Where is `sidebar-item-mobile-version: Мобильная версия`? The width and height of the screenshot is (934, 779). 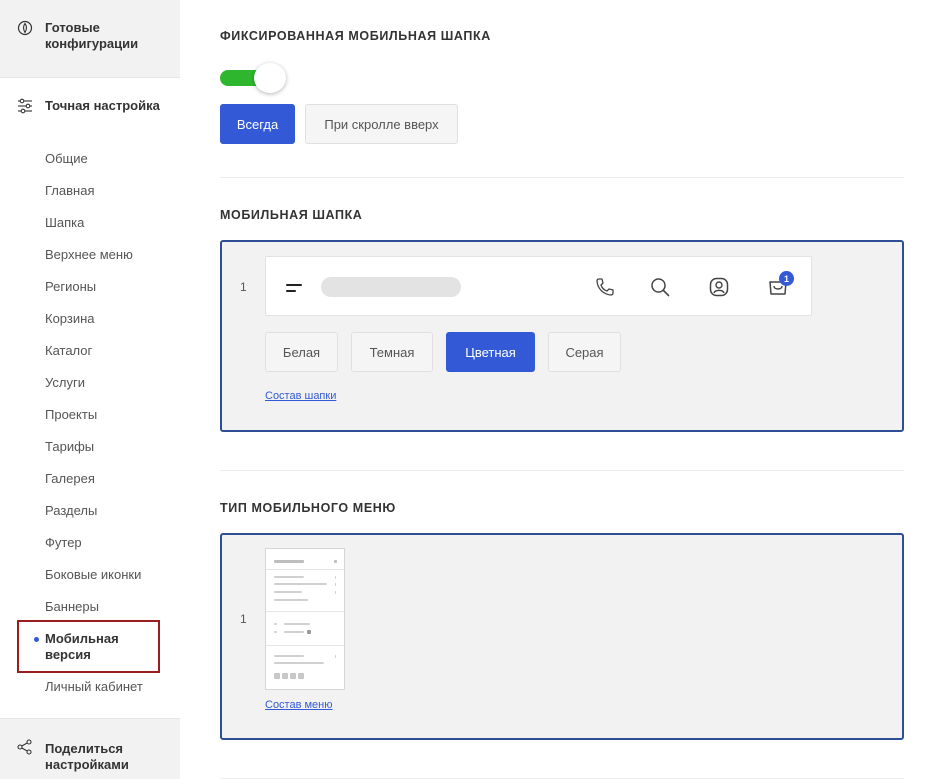
sidebar-item-mobile-version: Мобильная версия is located at coordinates (88, 646).